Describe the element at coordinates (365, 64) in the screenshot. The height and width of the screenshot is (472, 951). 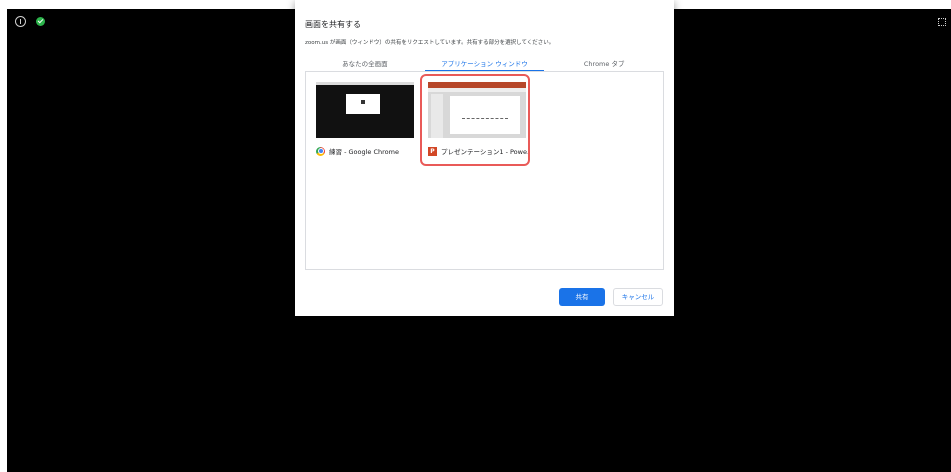
I see `tab-entire-screen: あなたの全画面` at that location.